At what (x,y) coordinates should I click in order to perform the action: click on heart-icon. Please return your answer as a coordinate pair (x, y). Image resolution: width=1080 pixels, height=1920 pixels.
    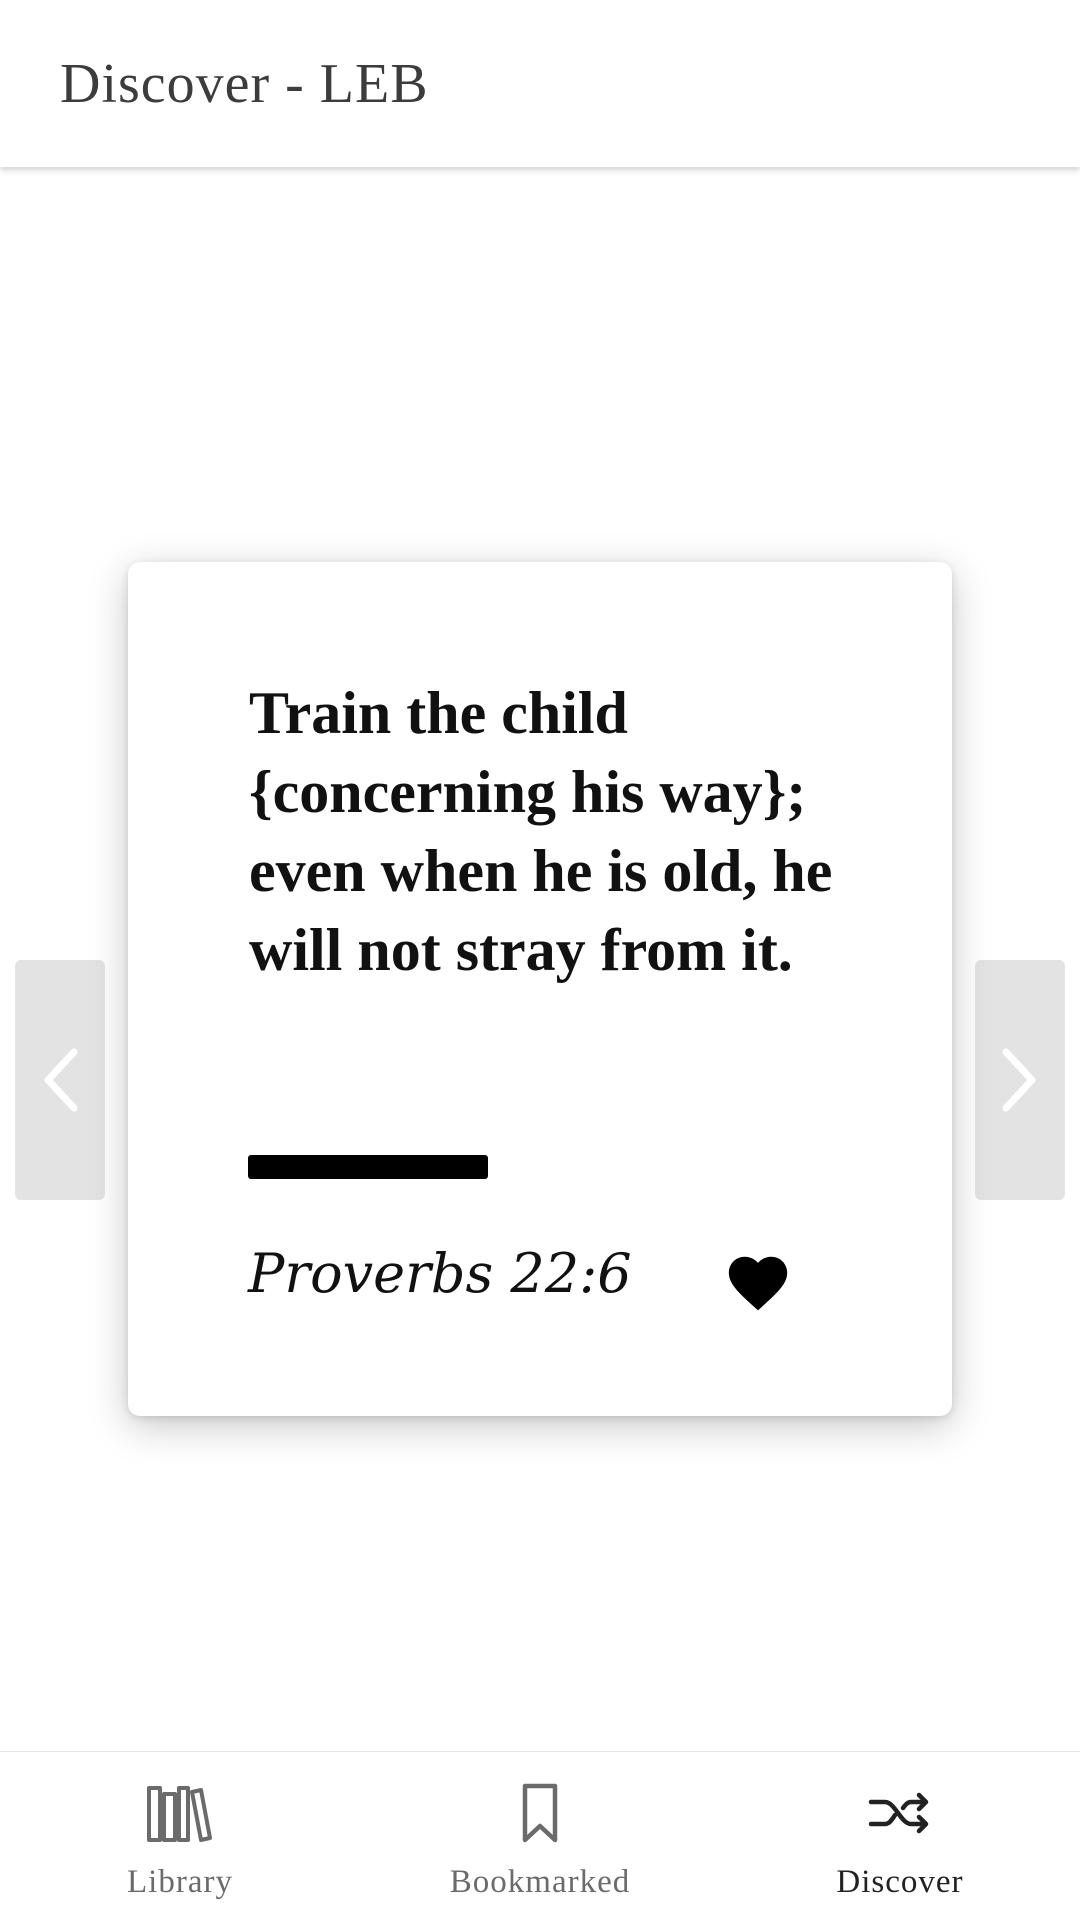
    Looking at the image, I should click on (758, 1283).